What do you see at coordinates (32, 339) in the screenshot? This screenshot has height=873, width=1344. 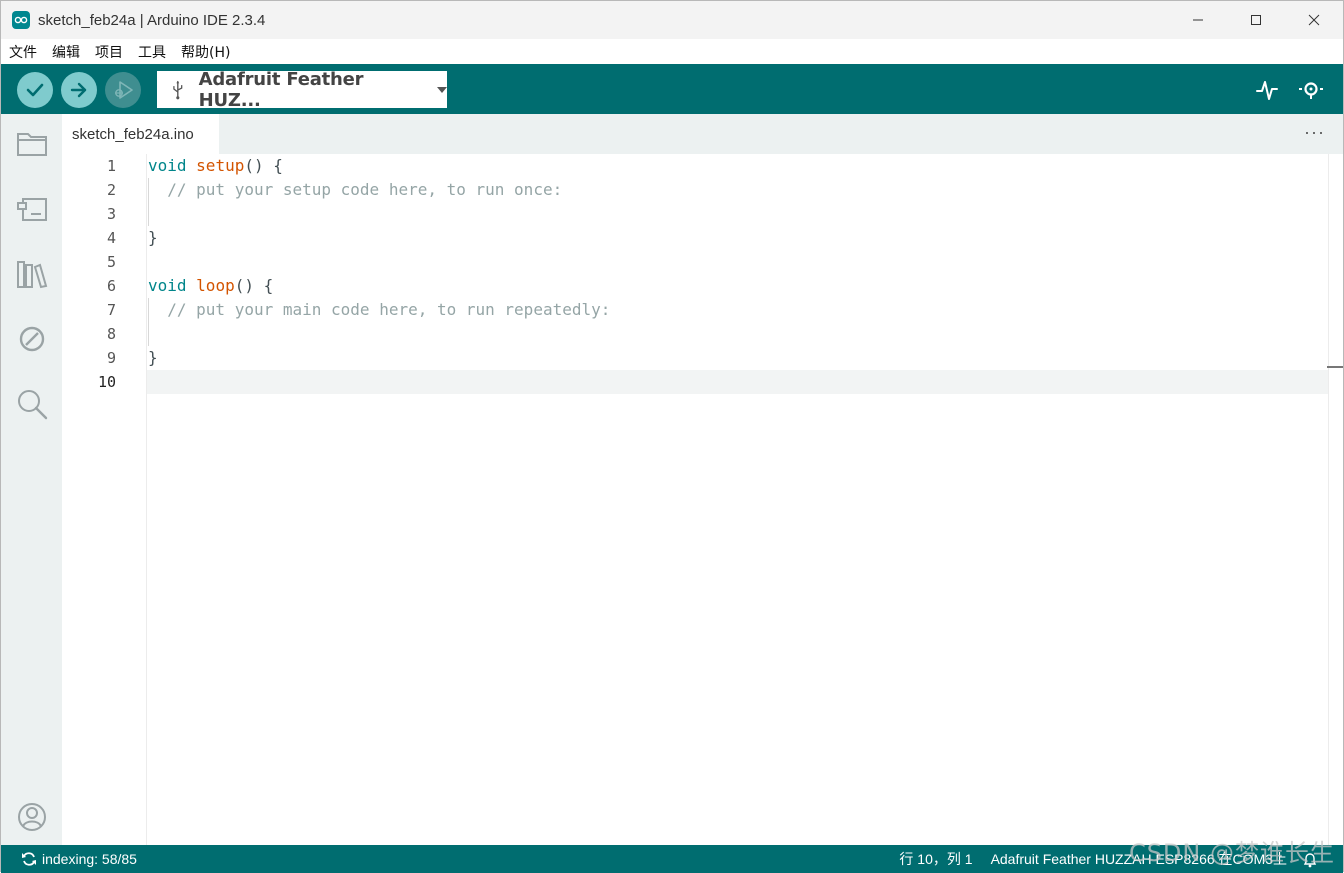 I see `debug-disabled-icon` at bounding box center [32, 339].